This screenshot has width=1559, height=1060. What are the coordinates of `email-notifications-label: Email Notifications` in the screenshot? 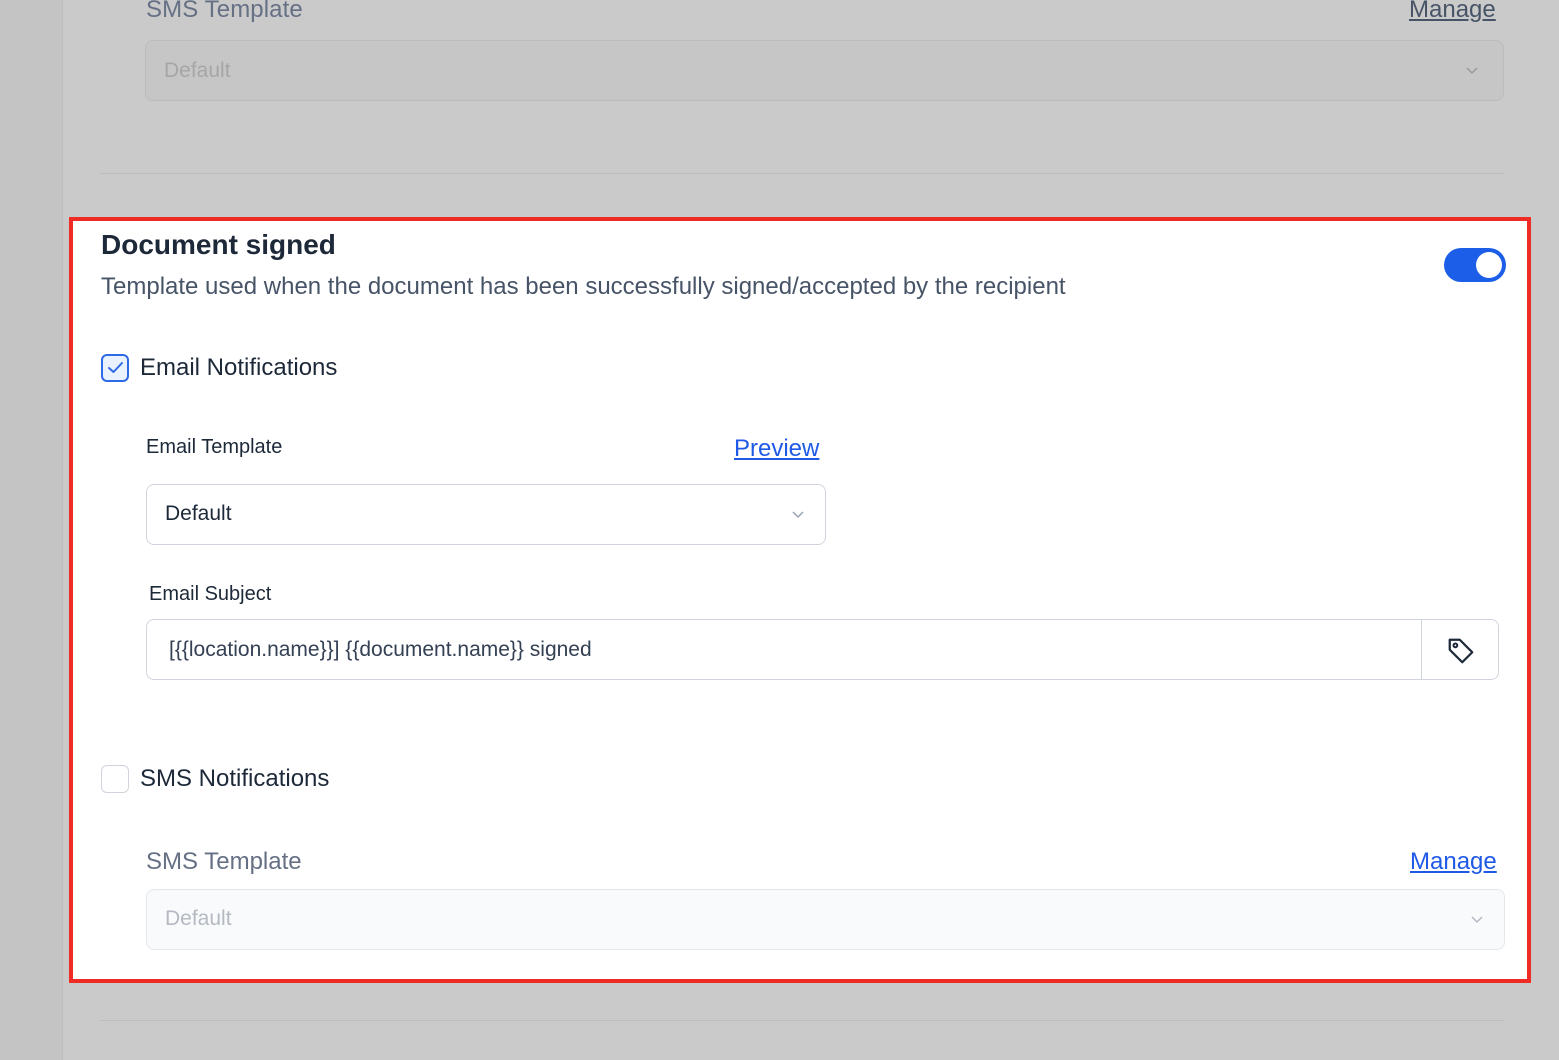 It's located at (239, 367).